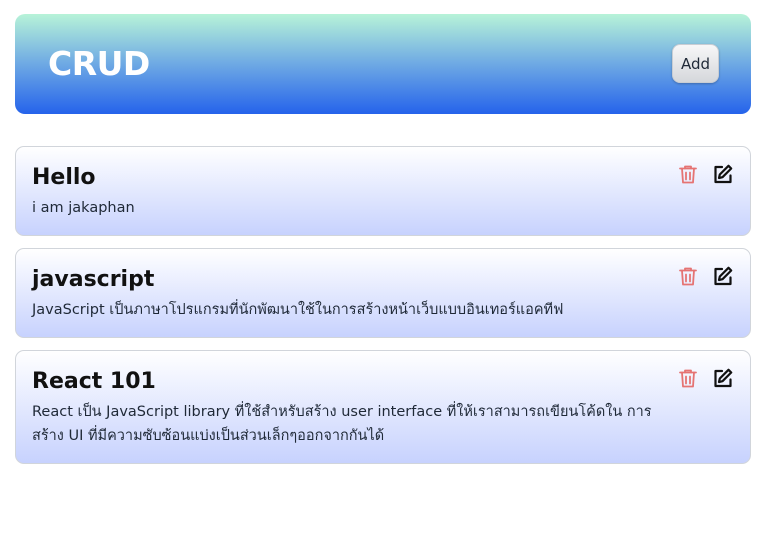 This screenshot has height=547, width=768. What do you see at coordinates (99, 63) in the screenshot?
I see `page-title: CRUD` at bounding box center [99, 63].